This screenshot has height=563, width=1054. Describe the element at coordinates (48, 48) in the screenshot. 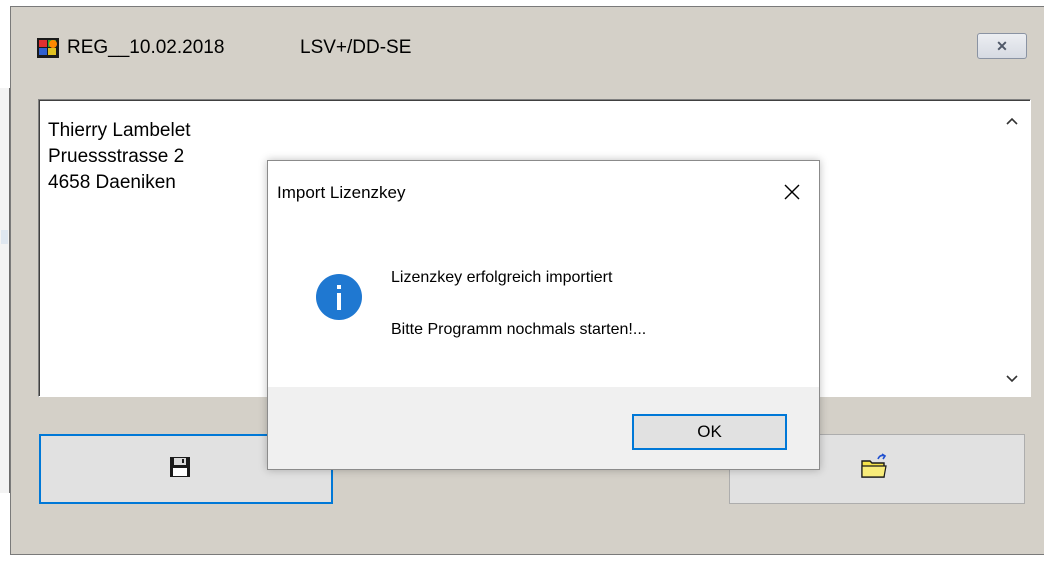

I see `app-icon` at that location.